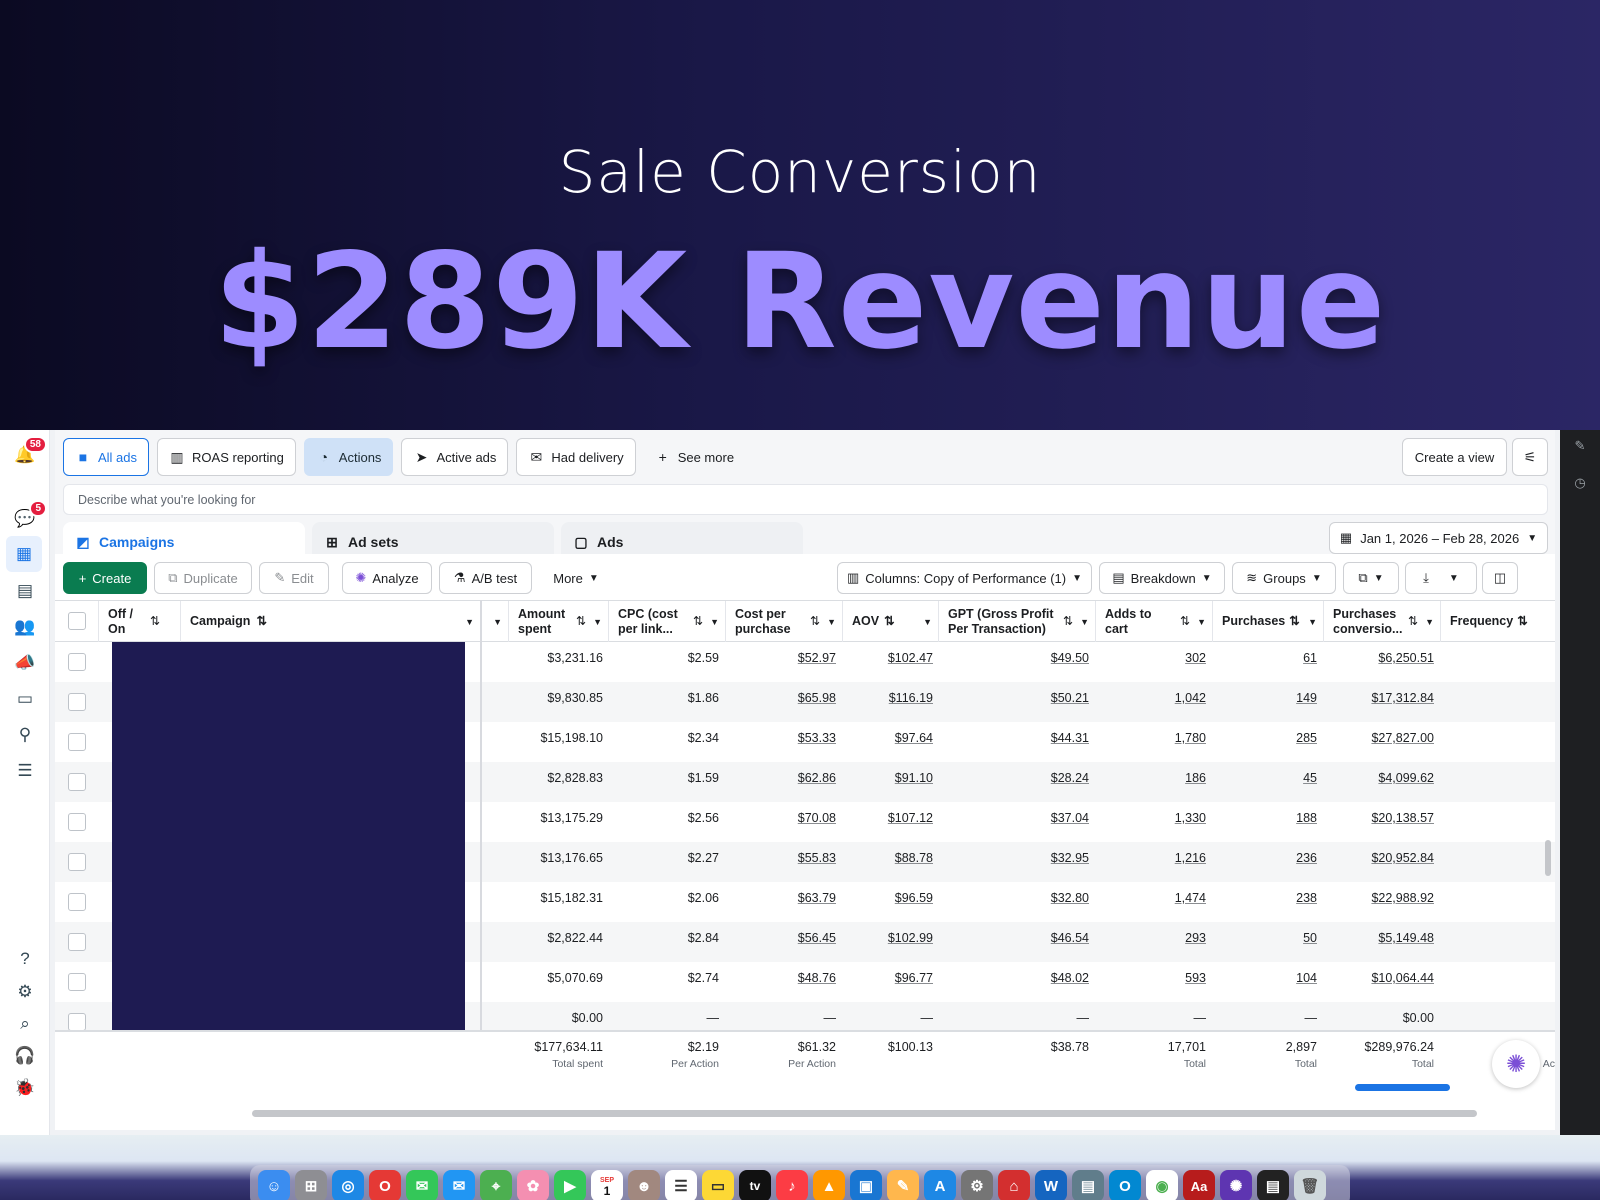 The height and width of the screenshot is (1200, 1600). Describe the element at coordinates (533, 1185) in the screenshot. I see `photos-icon: ✿` at that location.